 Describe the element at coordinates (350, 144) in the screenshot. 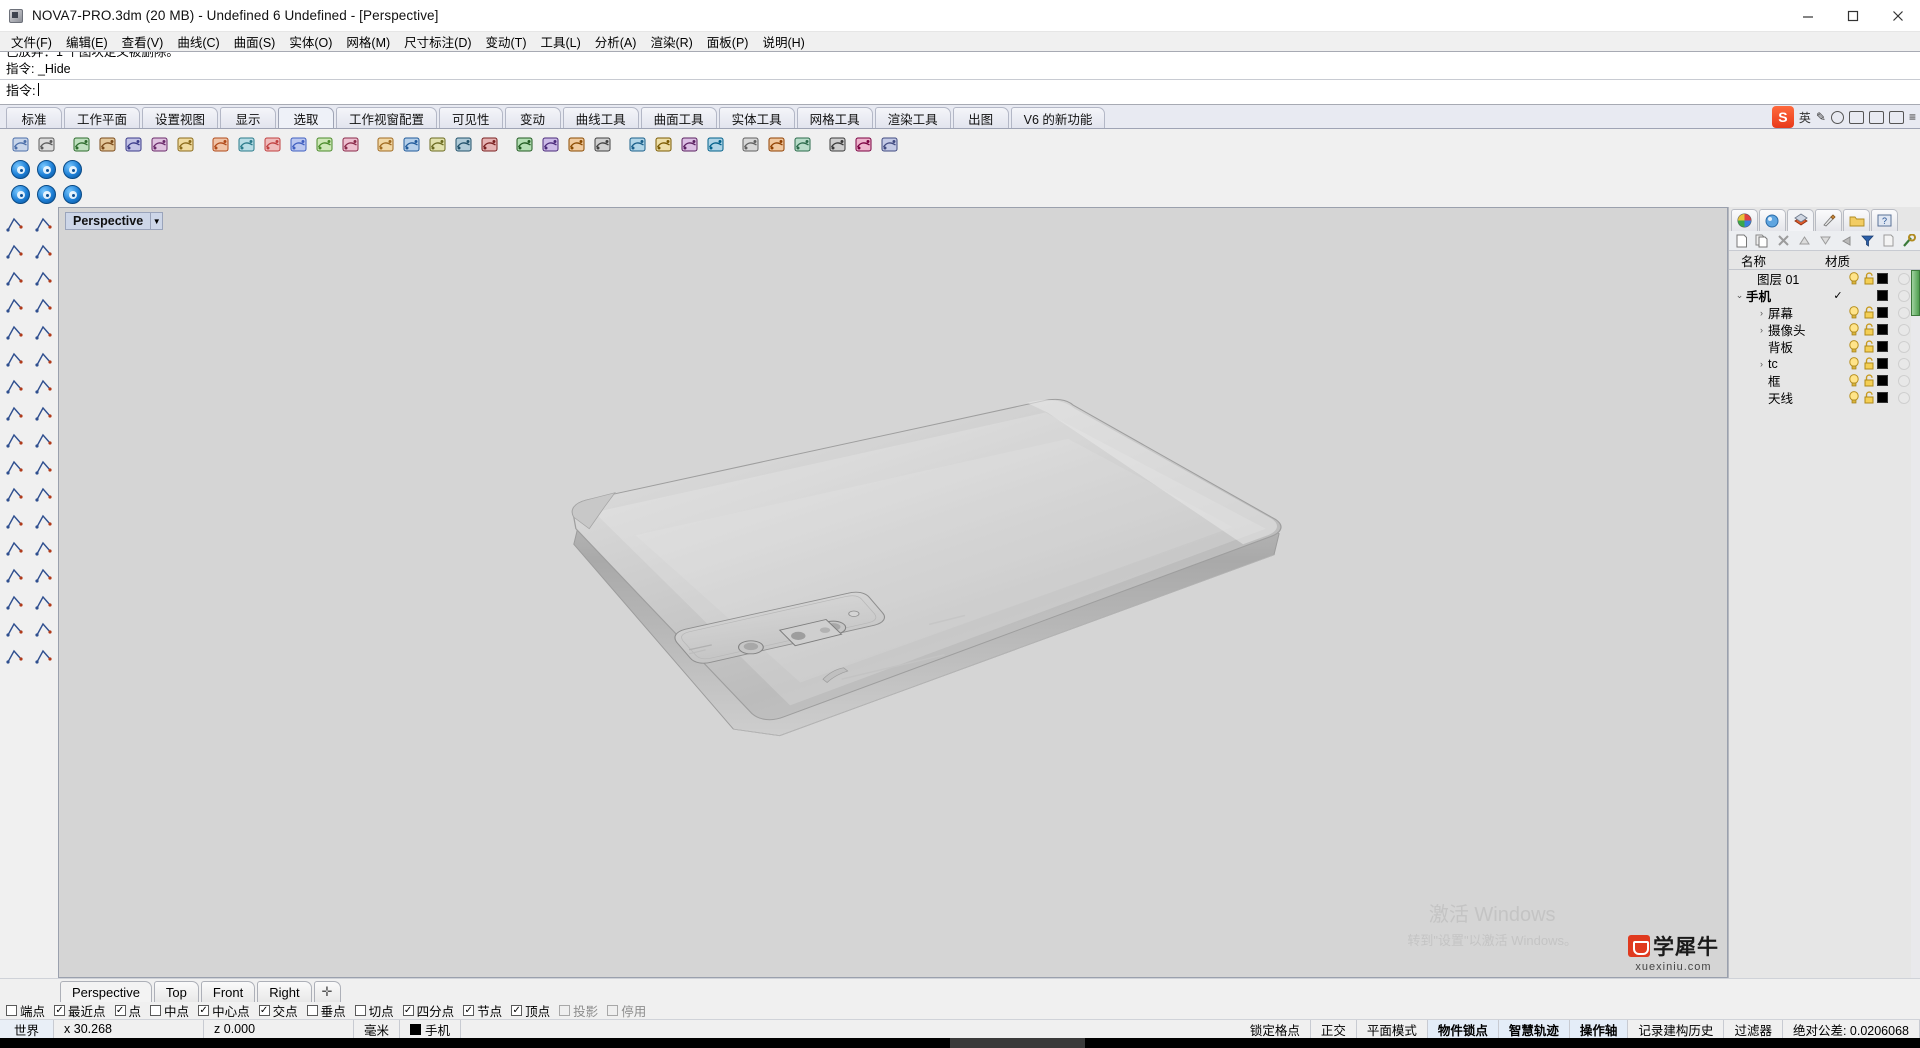

I see `toolbar-split-icon` at that location.